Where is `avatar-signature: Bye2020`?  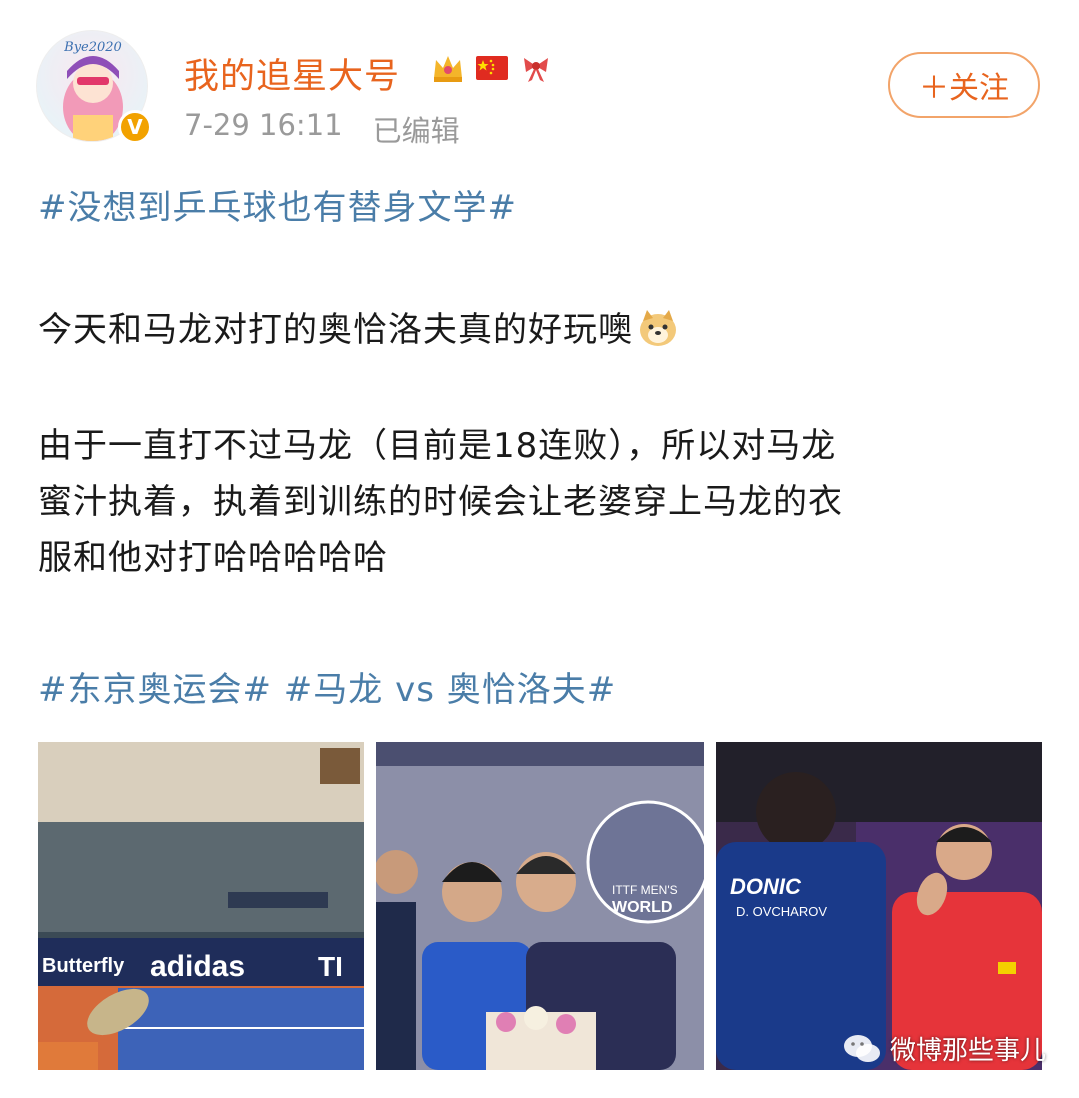
avatar-signature: Bye2020 is located at coordinates (92, 47).